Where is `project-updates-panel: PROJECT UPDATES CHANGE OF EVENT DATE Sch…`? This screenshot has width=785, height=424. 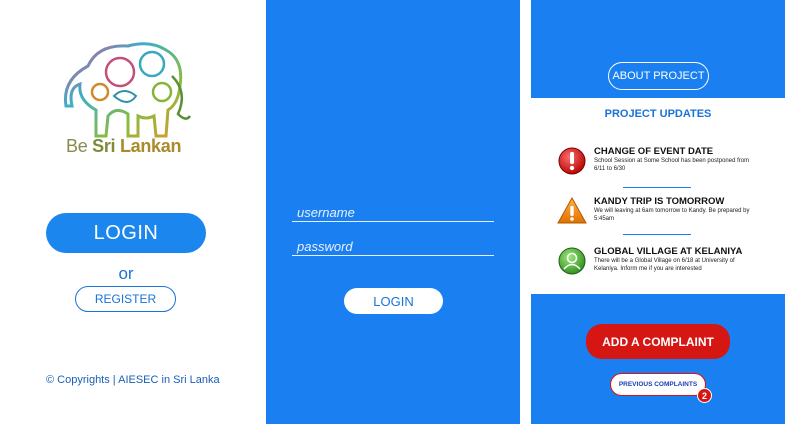 project-updates-panel: PROJECT UPDATES CHANGE OF EVENT DATE Sch… is located at coordinates (658, 196).